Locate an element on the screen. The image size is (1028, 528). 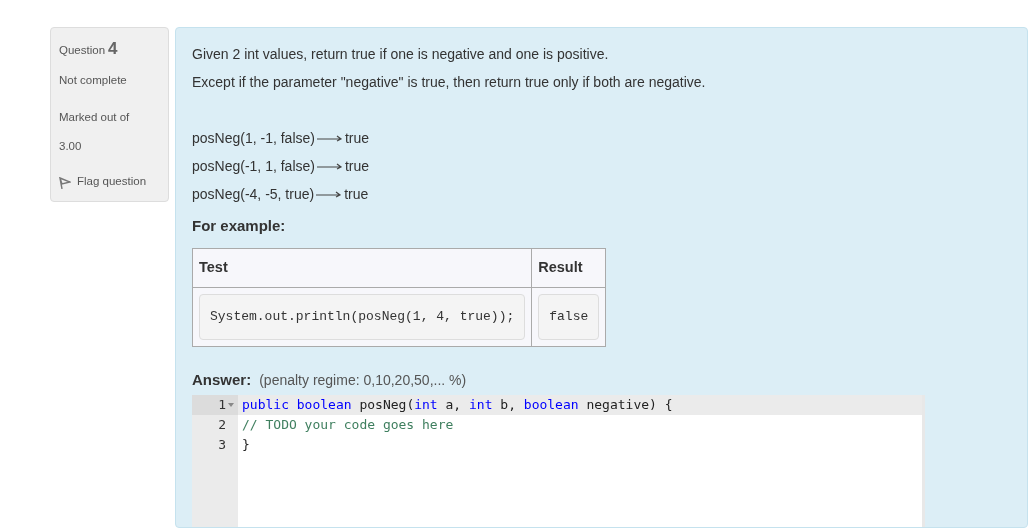
for-example-heading: For example: is located at coordinates (239, 226).